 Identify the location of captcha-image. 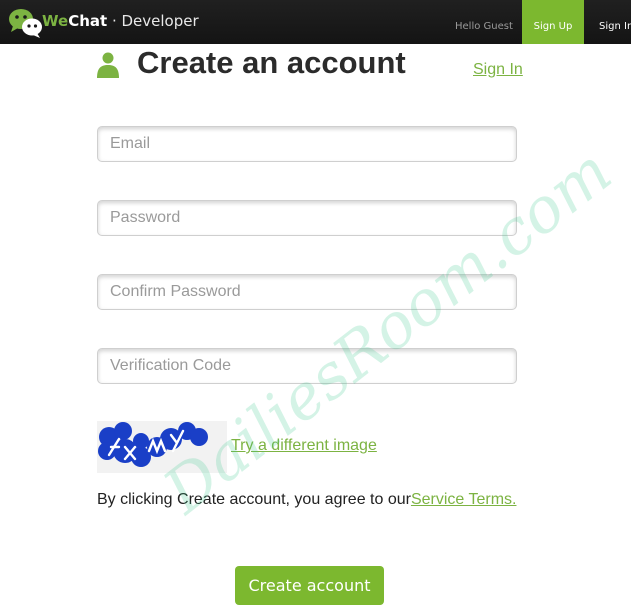
(162, 447).